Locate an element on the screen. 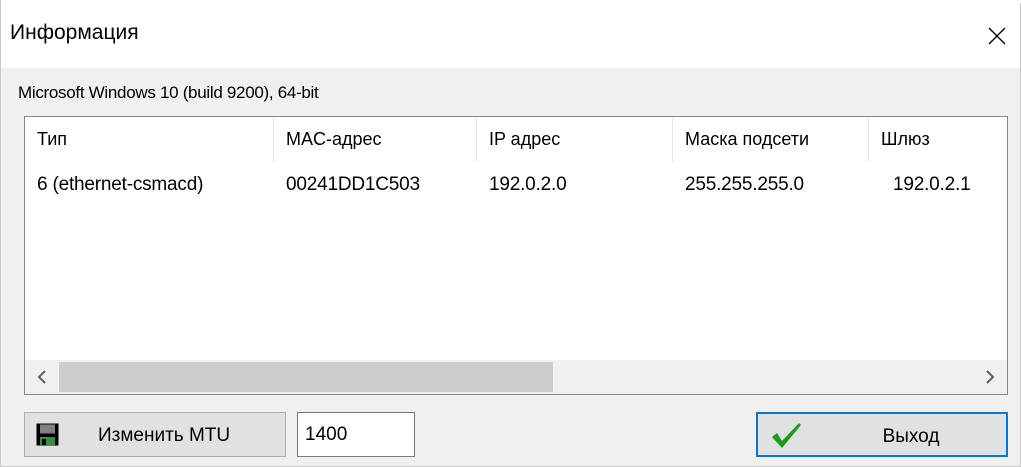 This screenshot has height=467, width=1021. scroll-right-button is located at coordinates (990, 377).